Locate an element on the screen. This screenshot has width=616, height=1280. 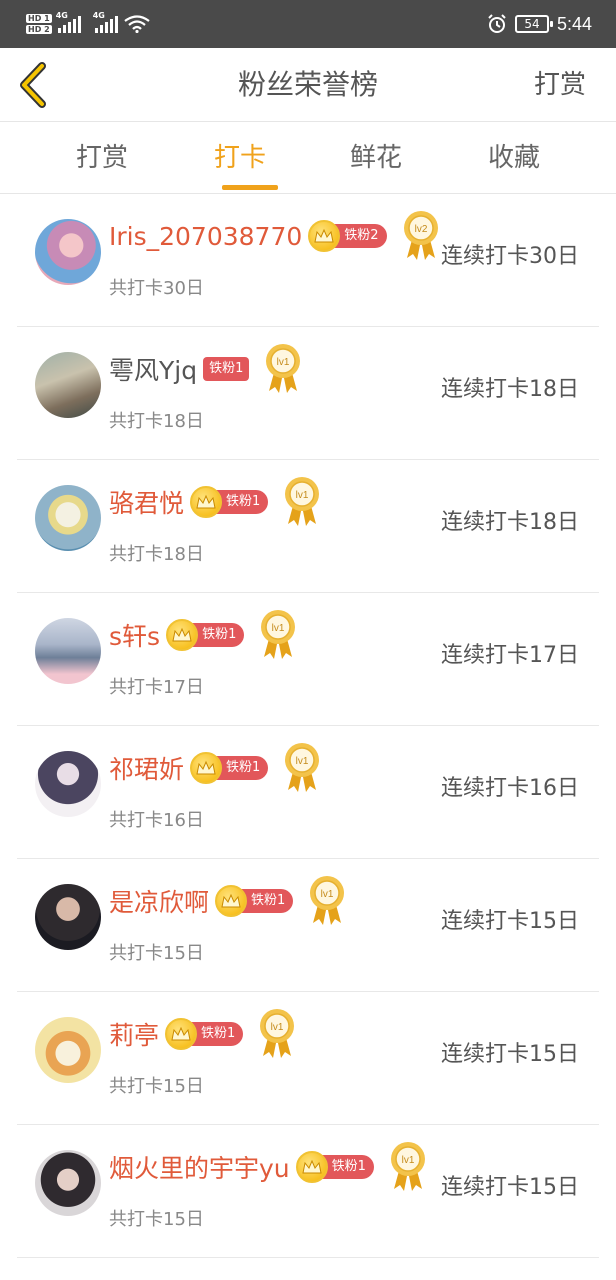
streak-days: 连续打卡30日 is located at coordinates (510, 256).